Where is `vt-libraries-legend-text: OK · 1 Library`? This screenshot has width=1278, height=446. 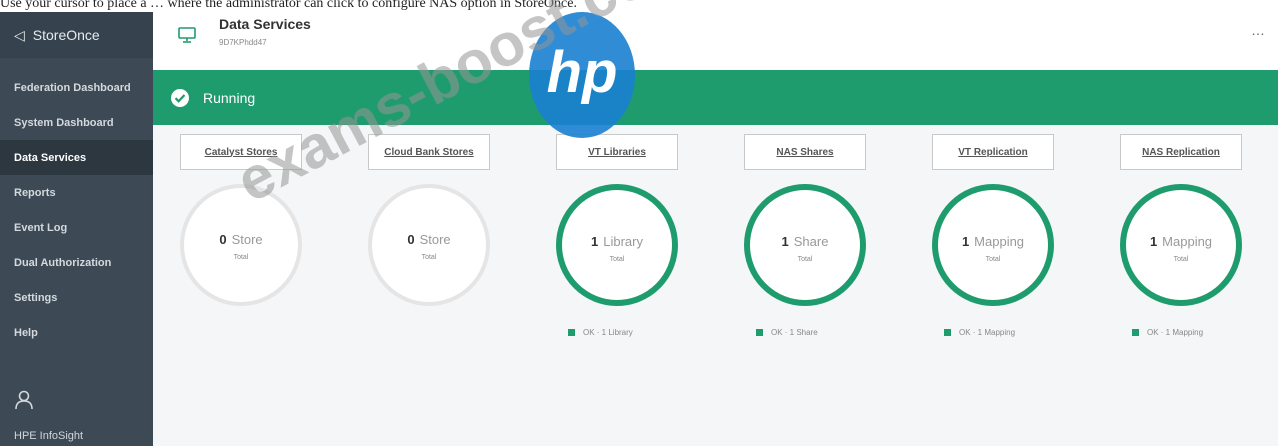
vt-libraries-legend-text: OK · 1 Library is located at coordinates (608, 332).